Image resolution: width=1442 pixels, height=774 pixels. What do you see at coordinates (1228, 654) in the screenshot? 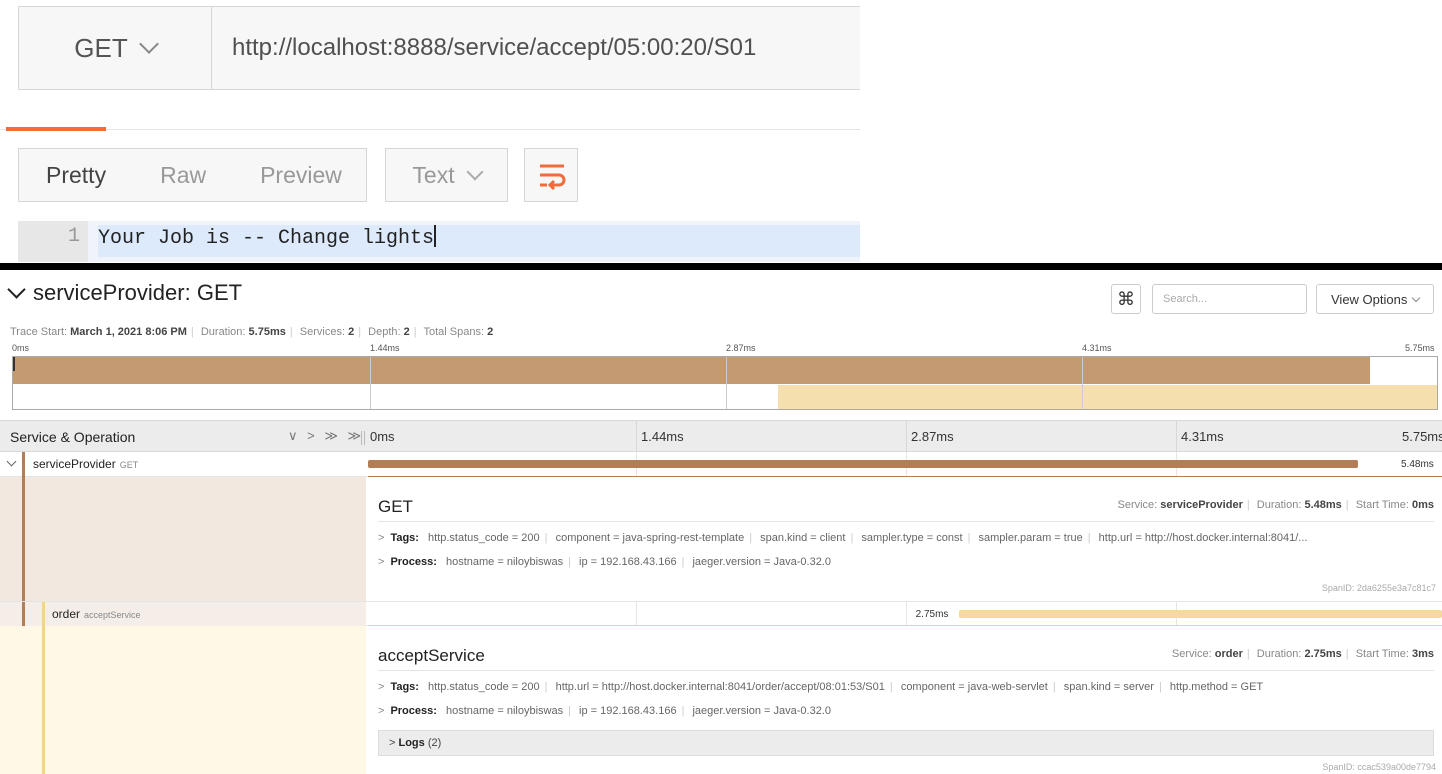
I see `detail-service: order` at bounding box center [1228, 654].